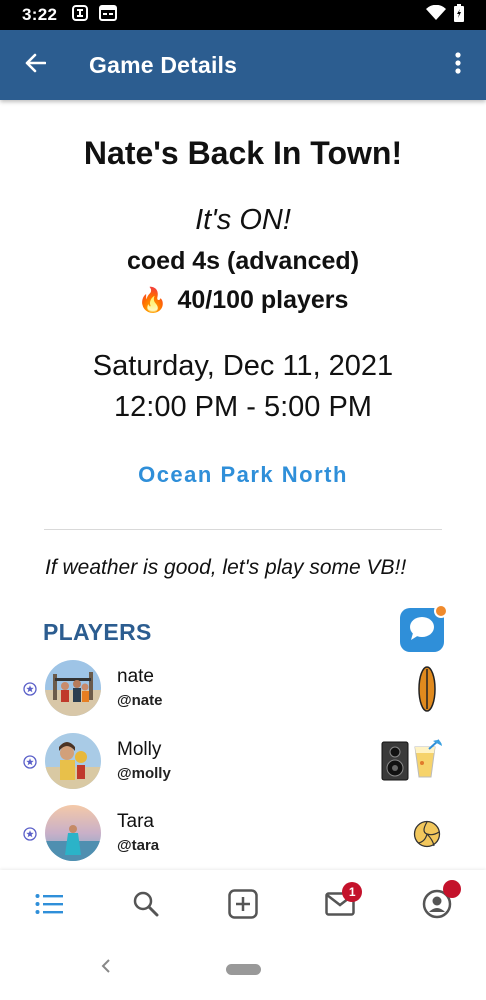 The image size is (486, 1000). What do you see at coordinates (139, 749) in the screenshot?
I see `player-name: Molly` at bounding box center [139, 749].